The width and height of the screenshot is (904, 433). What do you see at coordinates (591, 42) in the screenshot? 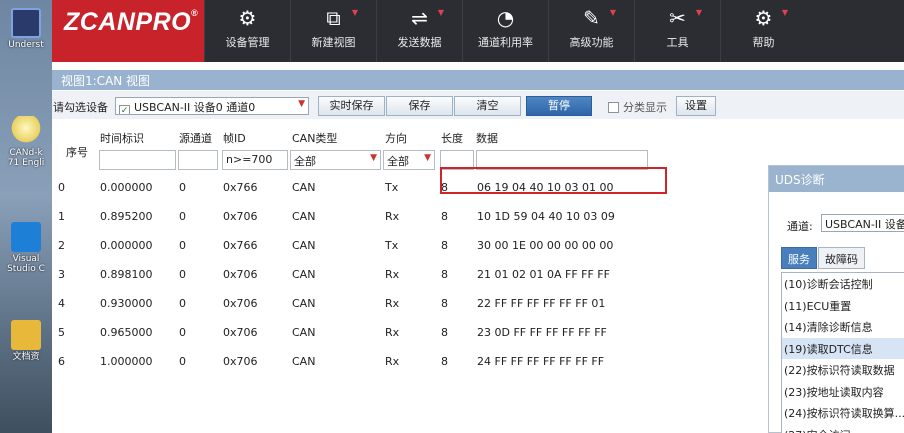
I see `toolbar-label: 高级功能` at bounding box center [591, 42].